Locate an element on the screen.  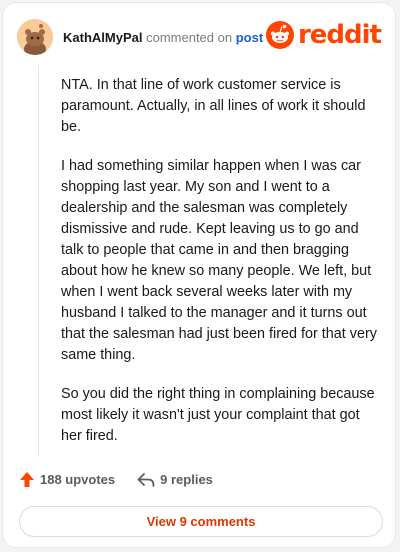
snoo-avatar-icon is located at coordinates (35, 37).